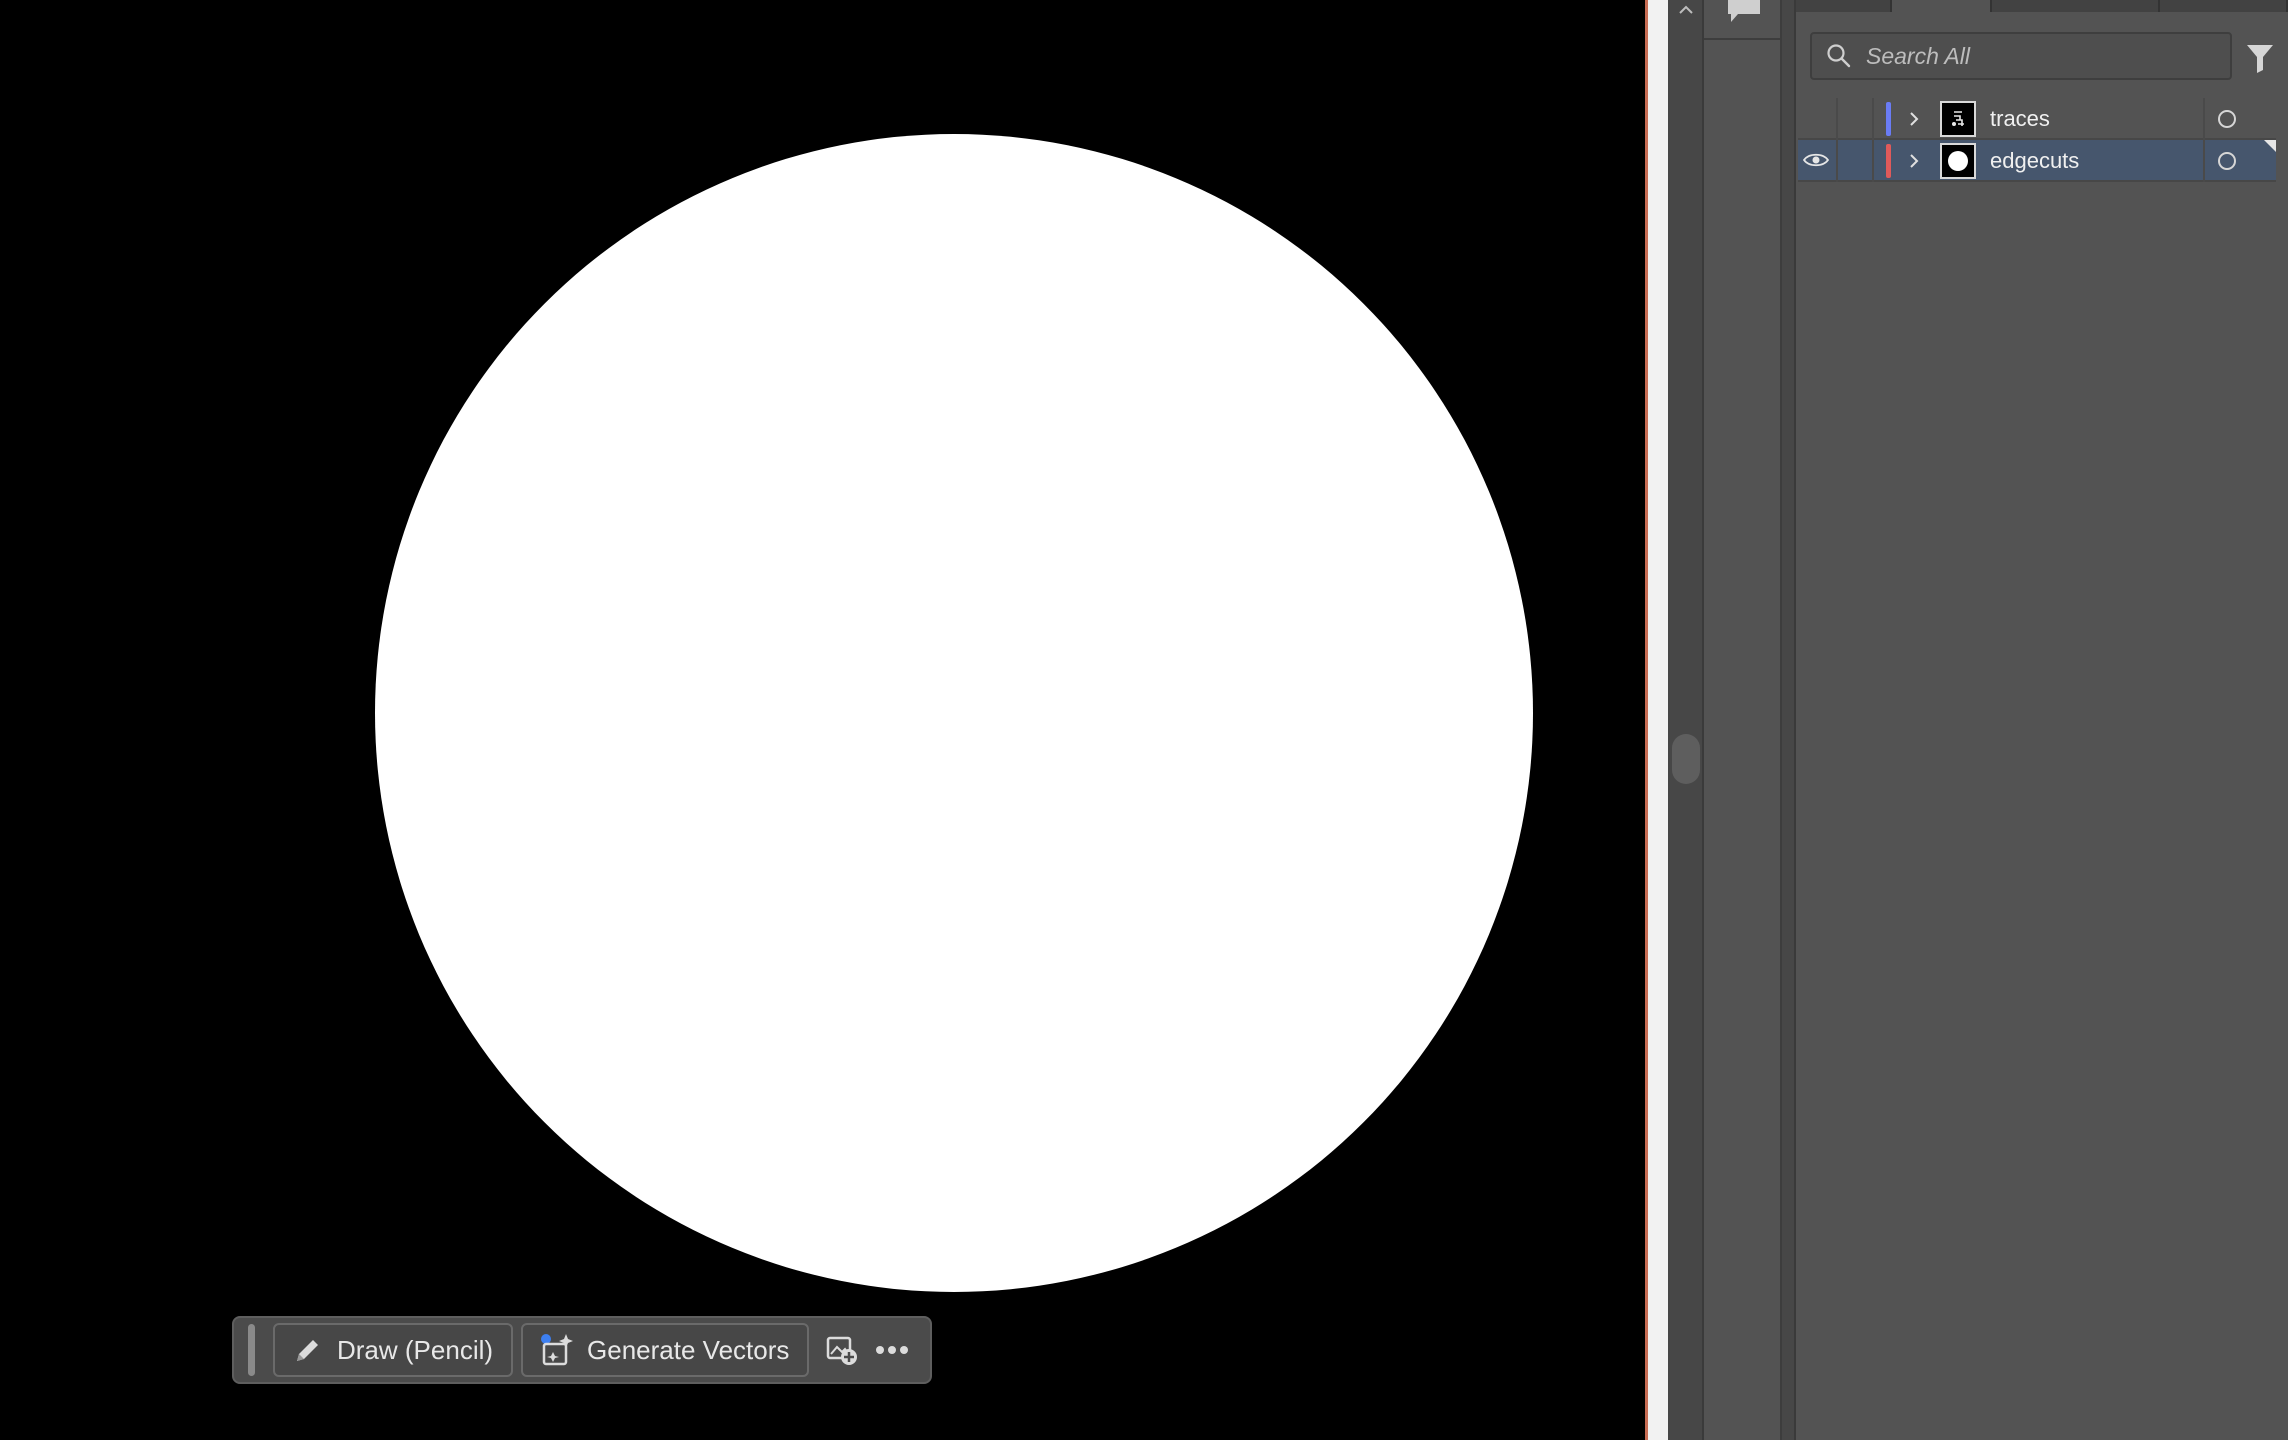 Image resolution: width=2288 pixels, height=1440 pixels. What do you see at coordinates (1743, 39) in the screenshot?
I see `strip-divider` at bounding box center [1743, 39].